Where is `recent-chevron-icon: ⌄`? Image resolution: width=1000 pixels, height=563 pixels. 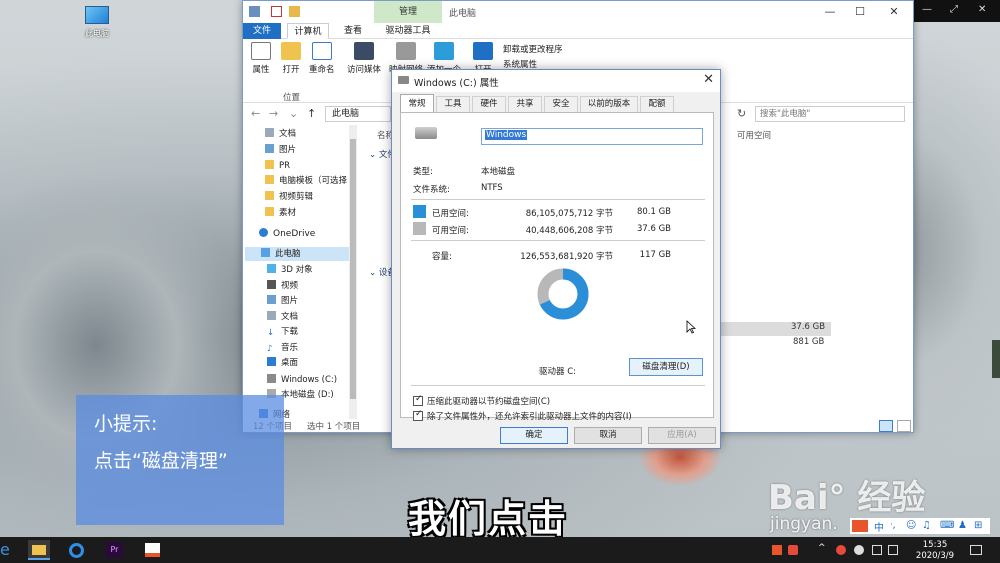
recent-chevron-icon: ⌄ is located at coordinates (293, 113).